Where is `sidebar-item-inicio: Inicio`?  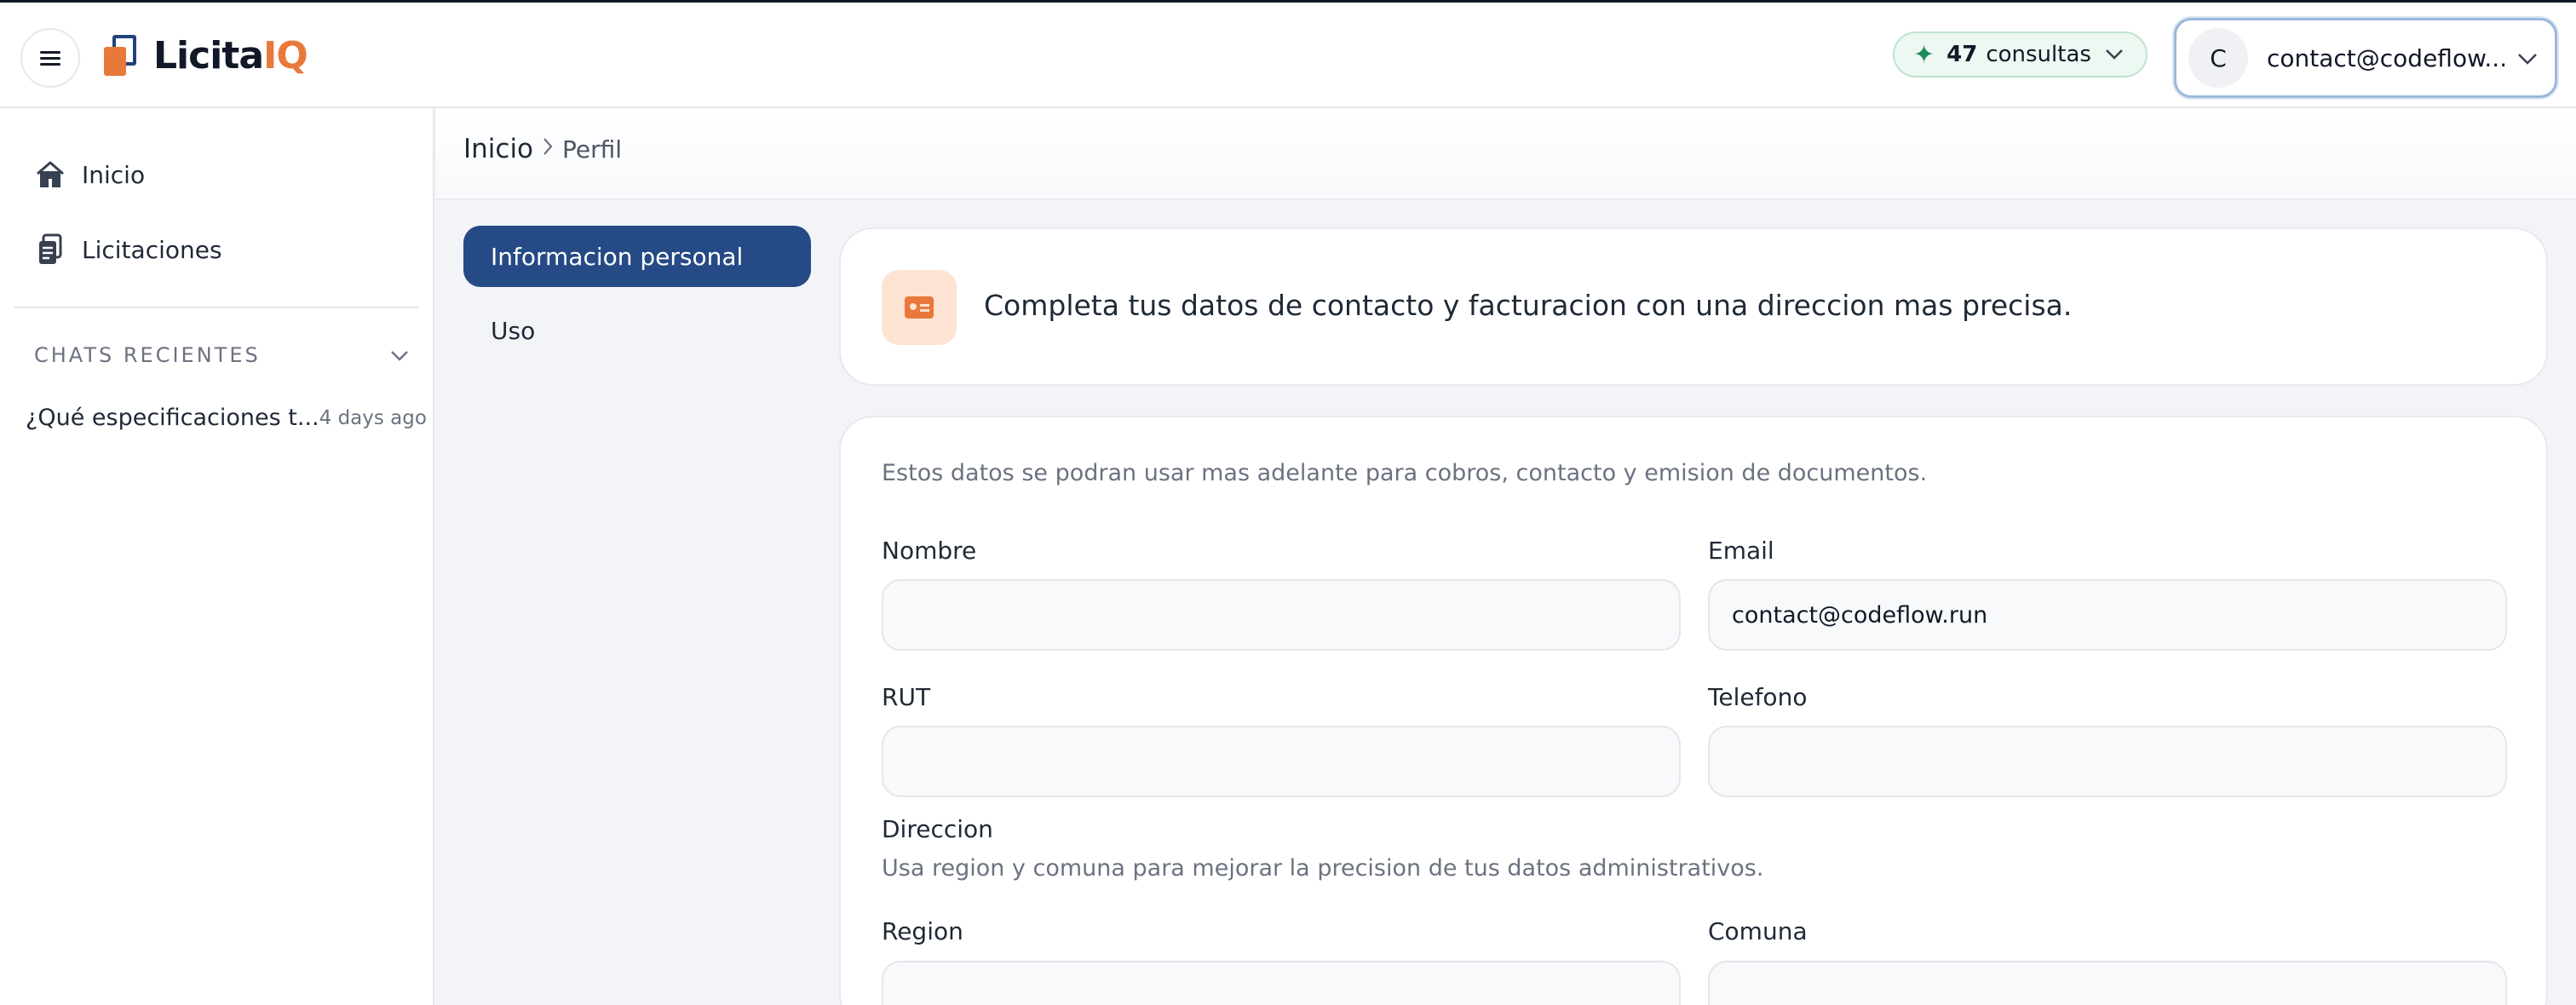
sidebar-item-inicio: Inicio is located at coordinates (90, 174).